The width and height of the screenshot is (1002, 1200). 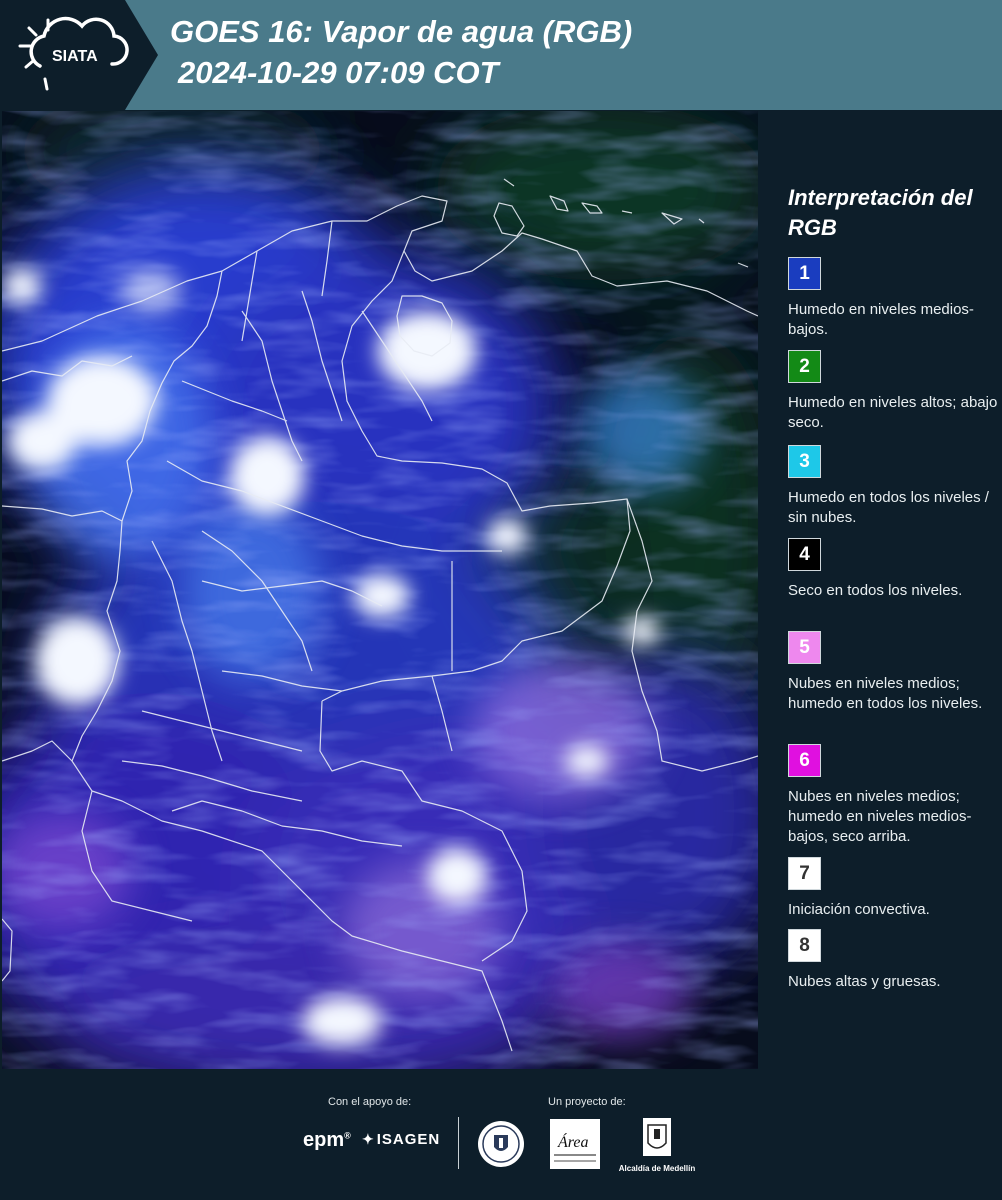 What do you see at coordinates (880, 212) in the screenshot?
I see `legend-title: Interpretación del RGB` at bounding box center [880, 212].